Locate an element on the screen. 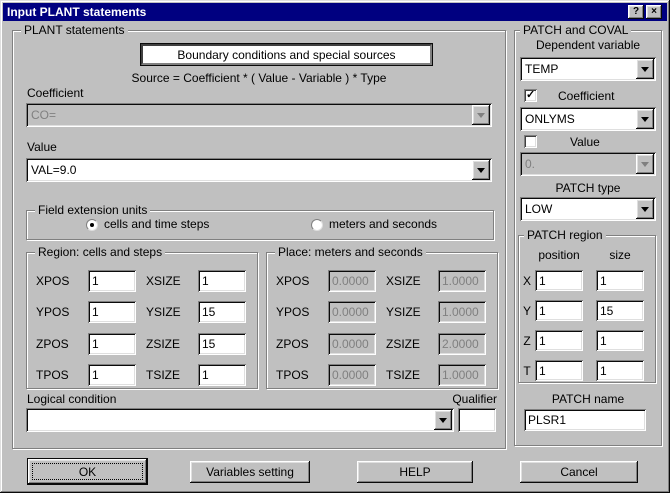 The height and width of the screenshot is (493, 670). coefficient-checkbox-label: Coefficient is located at coordinates (586, 96).